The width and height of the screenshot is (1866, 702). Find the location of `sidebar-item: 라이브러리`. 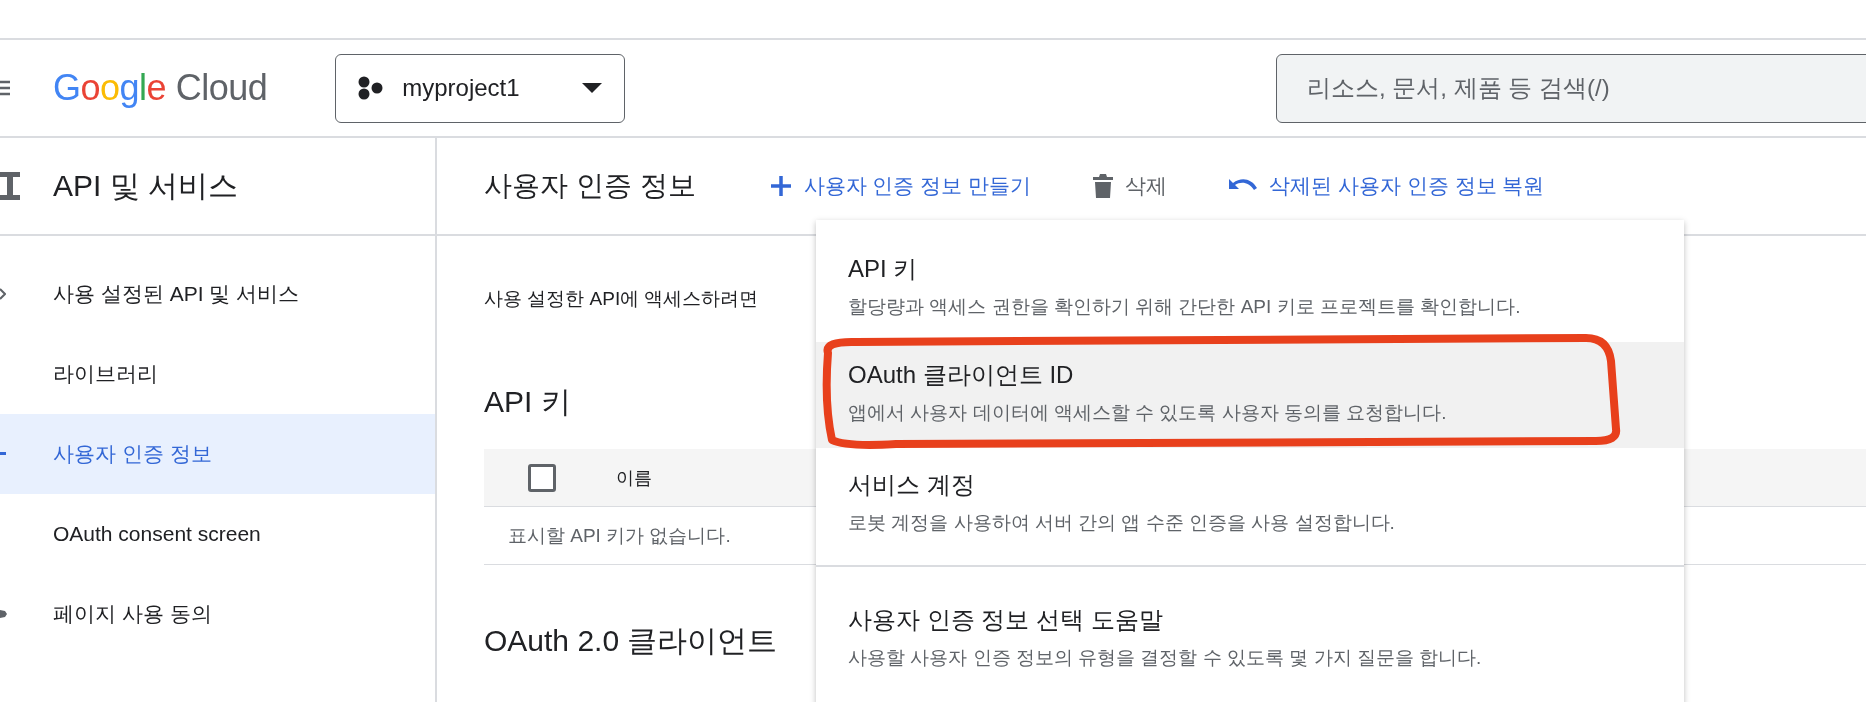

sidebar-item: 라이브러리 is located at coordinates (217, 374).